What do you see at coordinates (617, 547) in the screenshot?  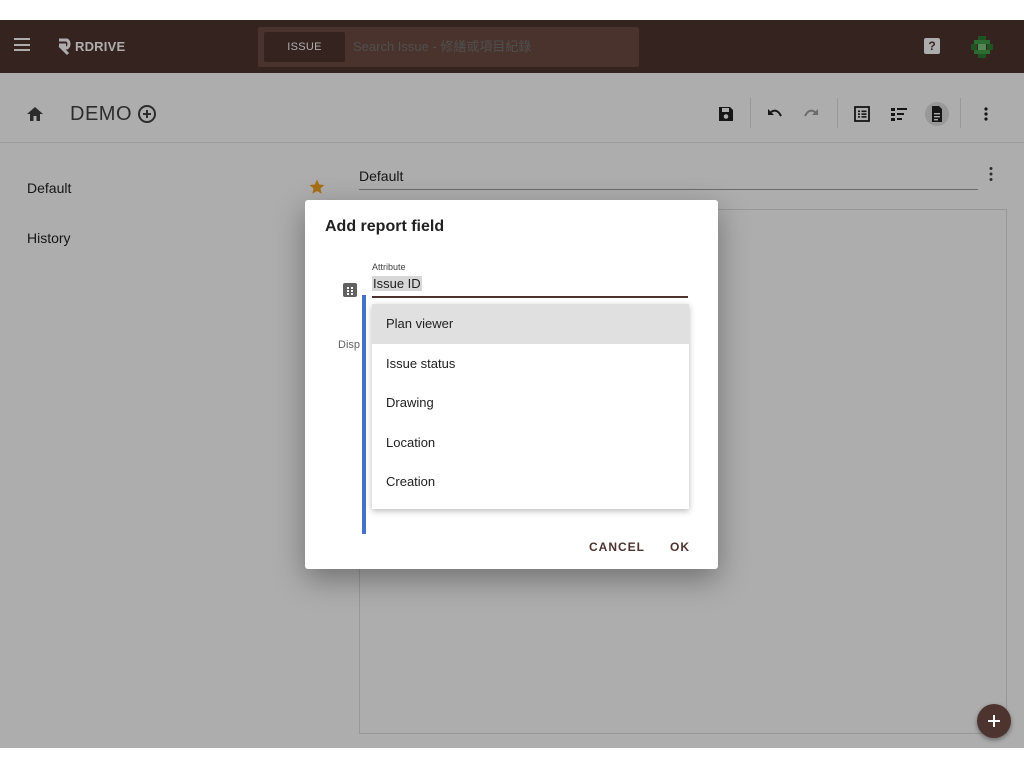 I see `cancel-button: CANCEL` at bounding box center [617, 547].